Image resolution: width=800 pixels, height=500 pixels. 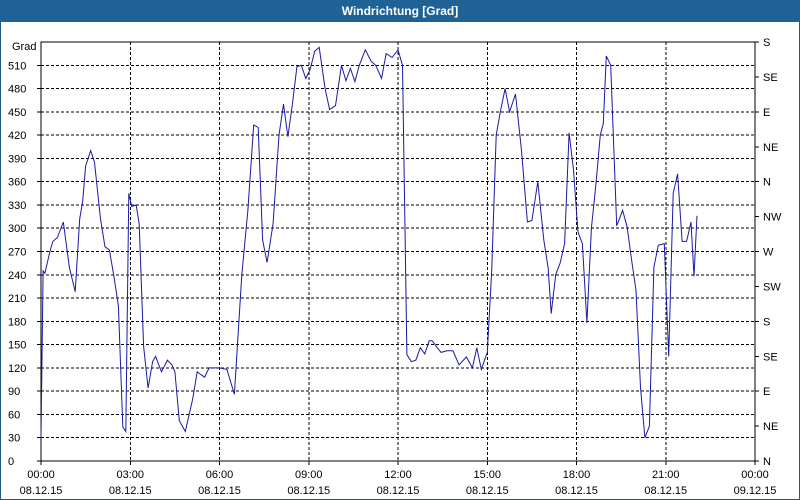 What do you see at coordinates (17, 90) in the screenshot?
I see `y-tick-label: 480` at bounding box center [17, 90].